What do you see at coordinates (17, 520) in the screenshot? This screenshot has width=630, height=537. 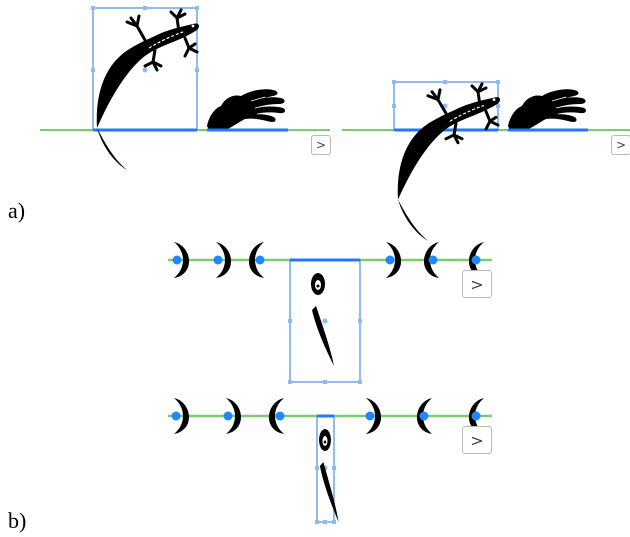 I see `panel-label-b: b)` at bounding box center [17, 520].